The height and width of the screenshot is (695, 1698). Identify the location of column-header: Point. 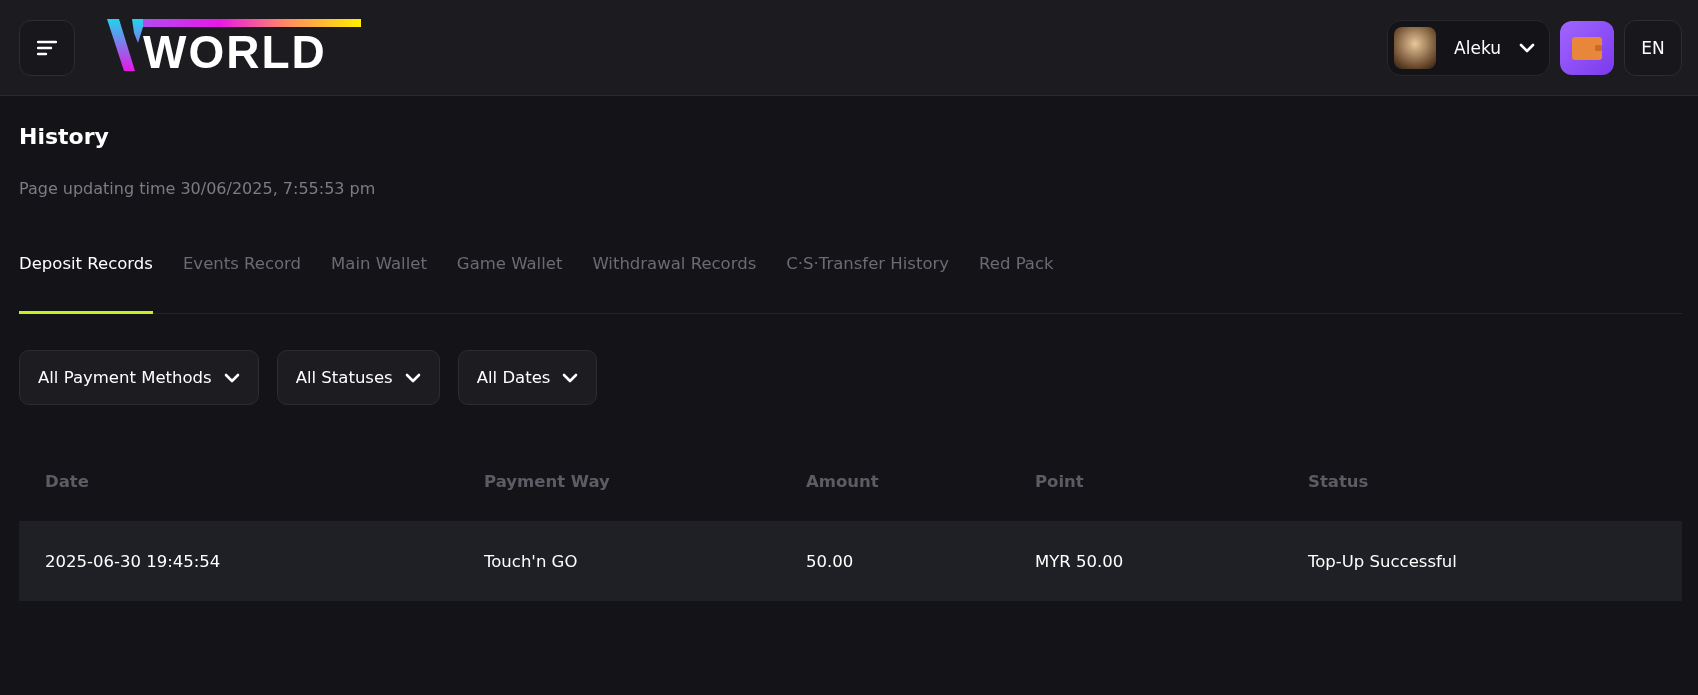
(1060, 481).